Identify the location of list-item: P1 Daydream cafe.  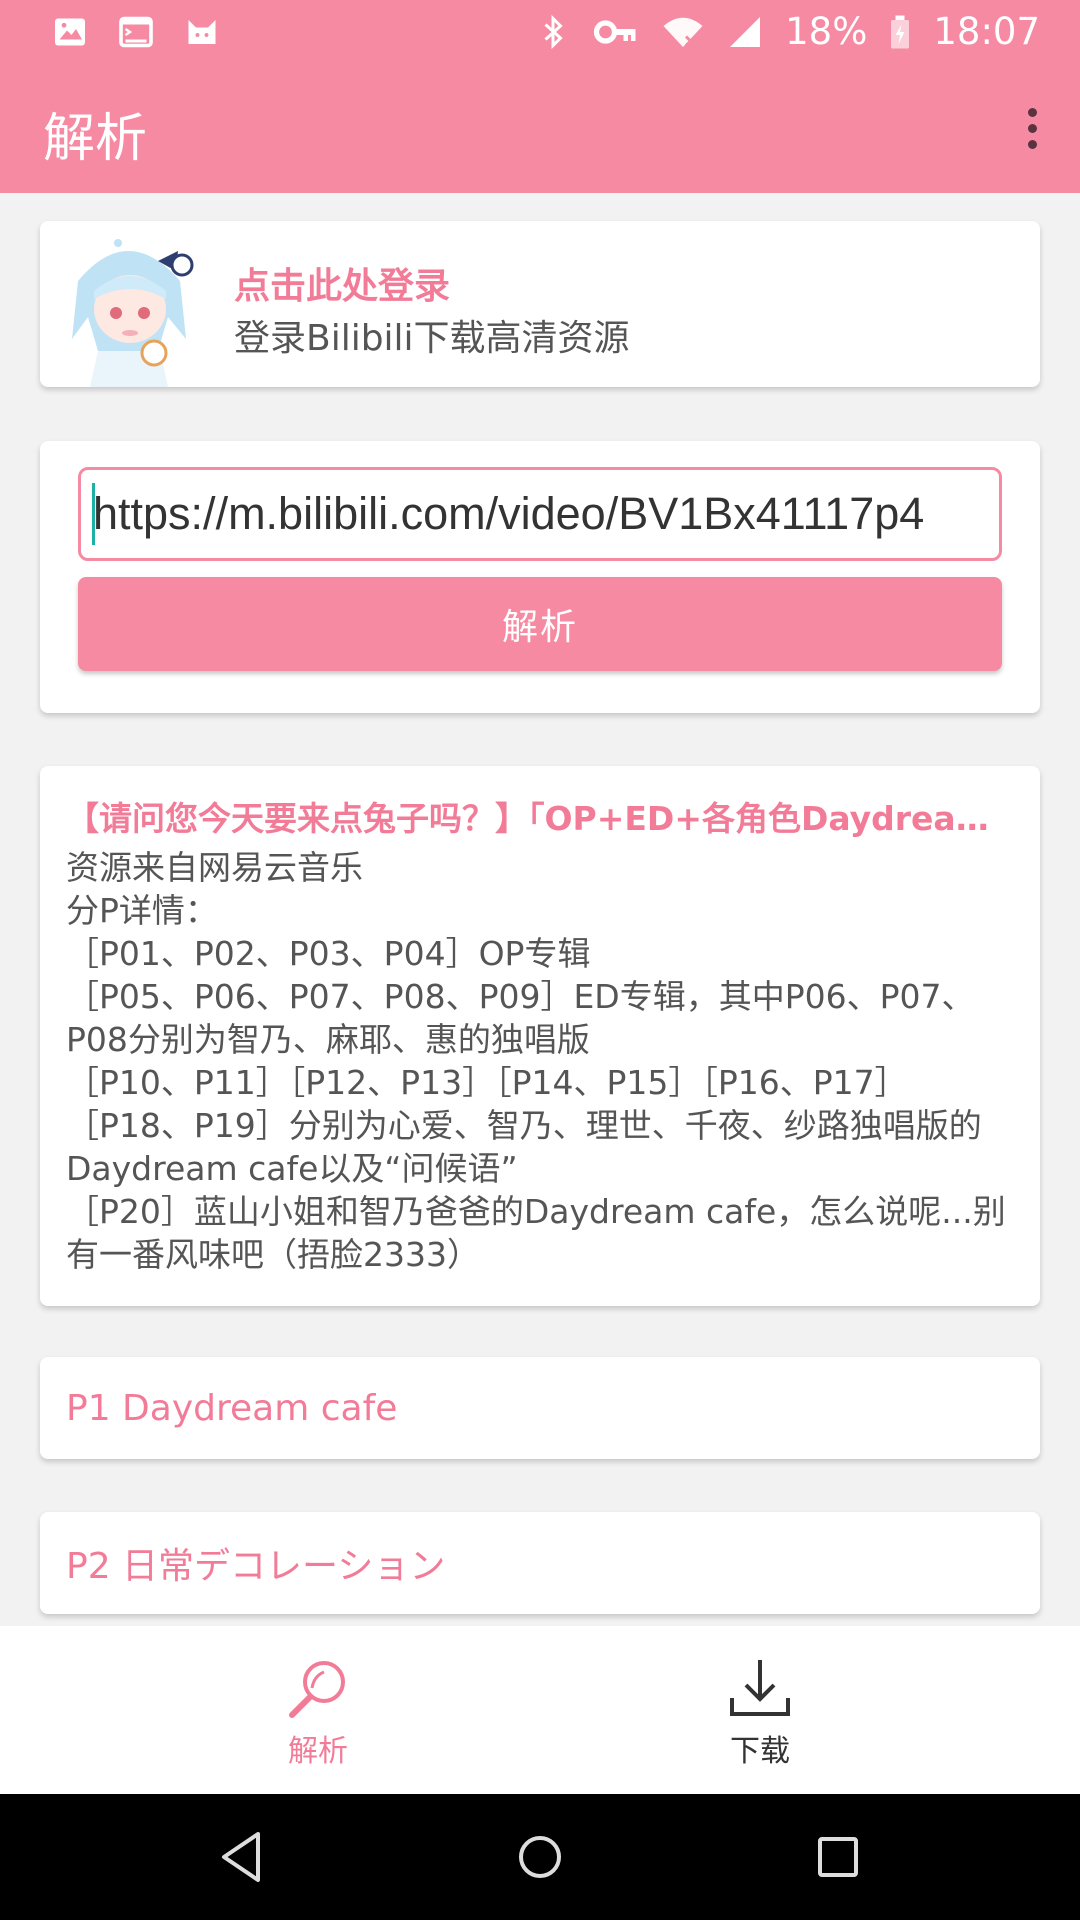
(540, 1408).